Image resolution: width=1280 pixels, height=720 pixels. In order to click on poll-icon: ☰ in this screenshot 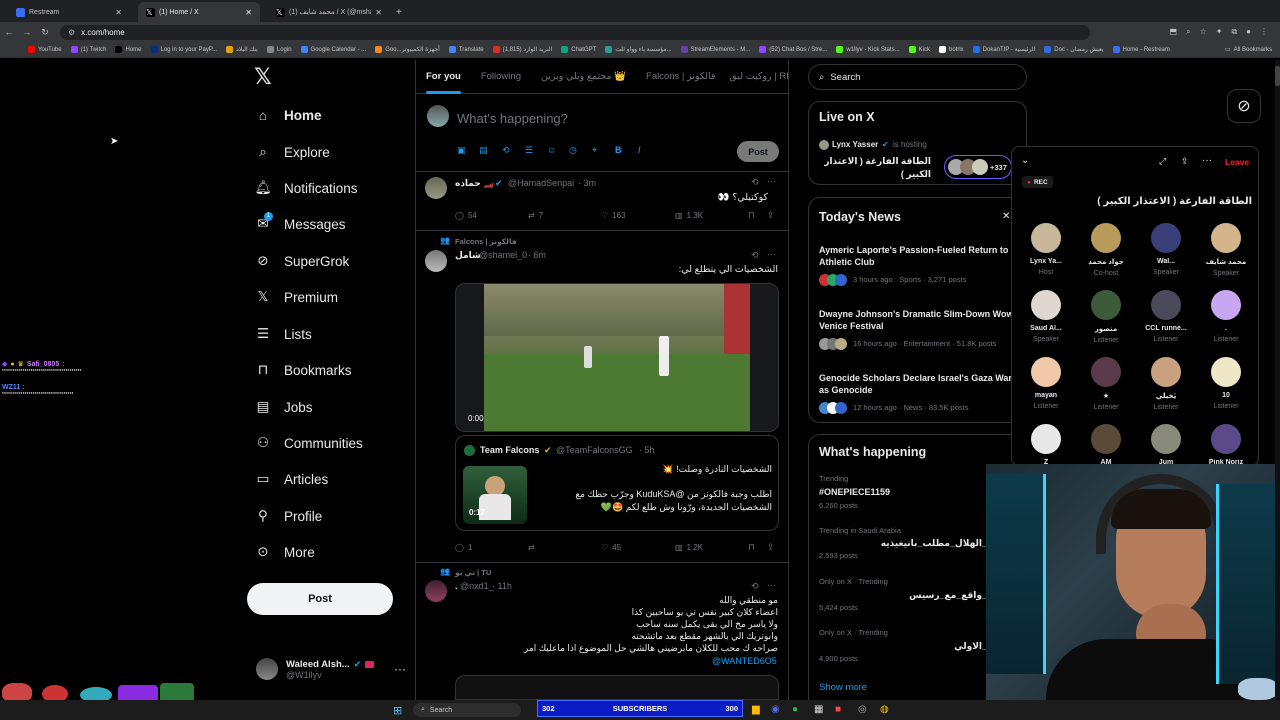, I will do `click(529, 150)`.